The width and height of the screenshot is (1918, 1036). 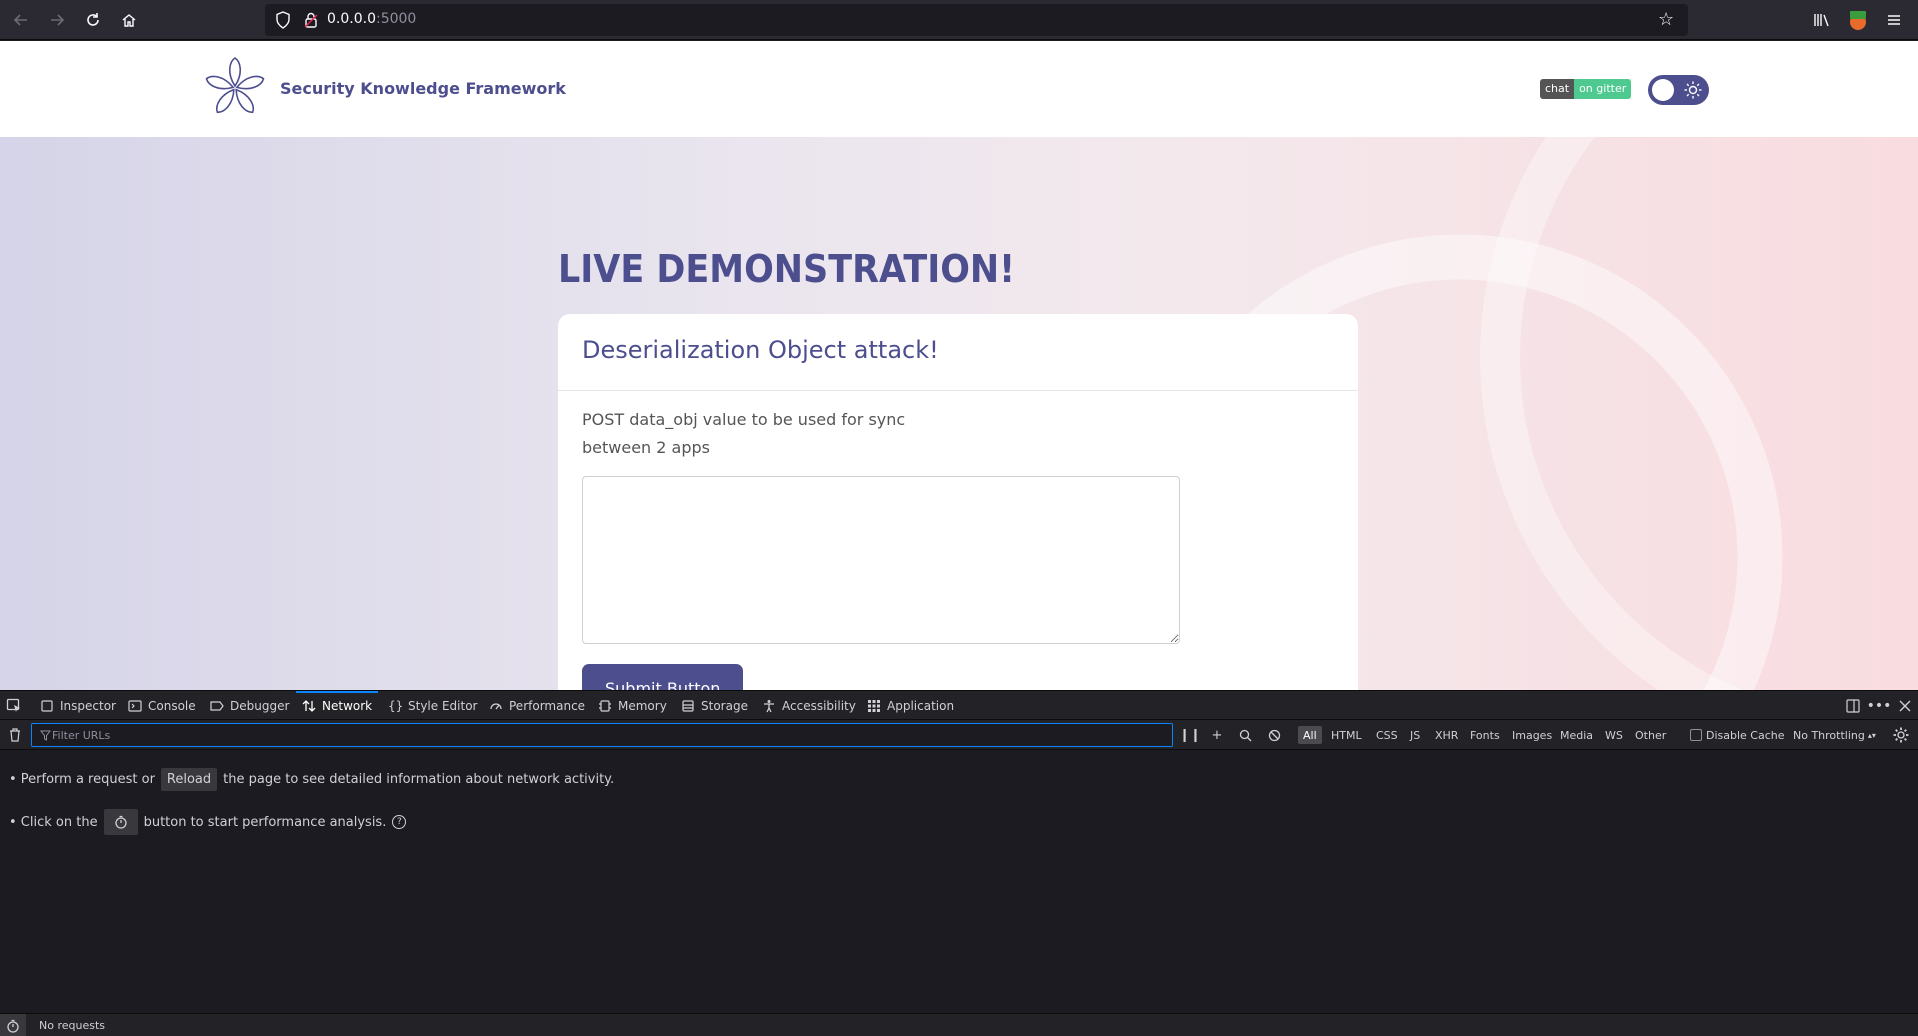 I want to click on data-obj-textarea, so click(x=881, y=560).